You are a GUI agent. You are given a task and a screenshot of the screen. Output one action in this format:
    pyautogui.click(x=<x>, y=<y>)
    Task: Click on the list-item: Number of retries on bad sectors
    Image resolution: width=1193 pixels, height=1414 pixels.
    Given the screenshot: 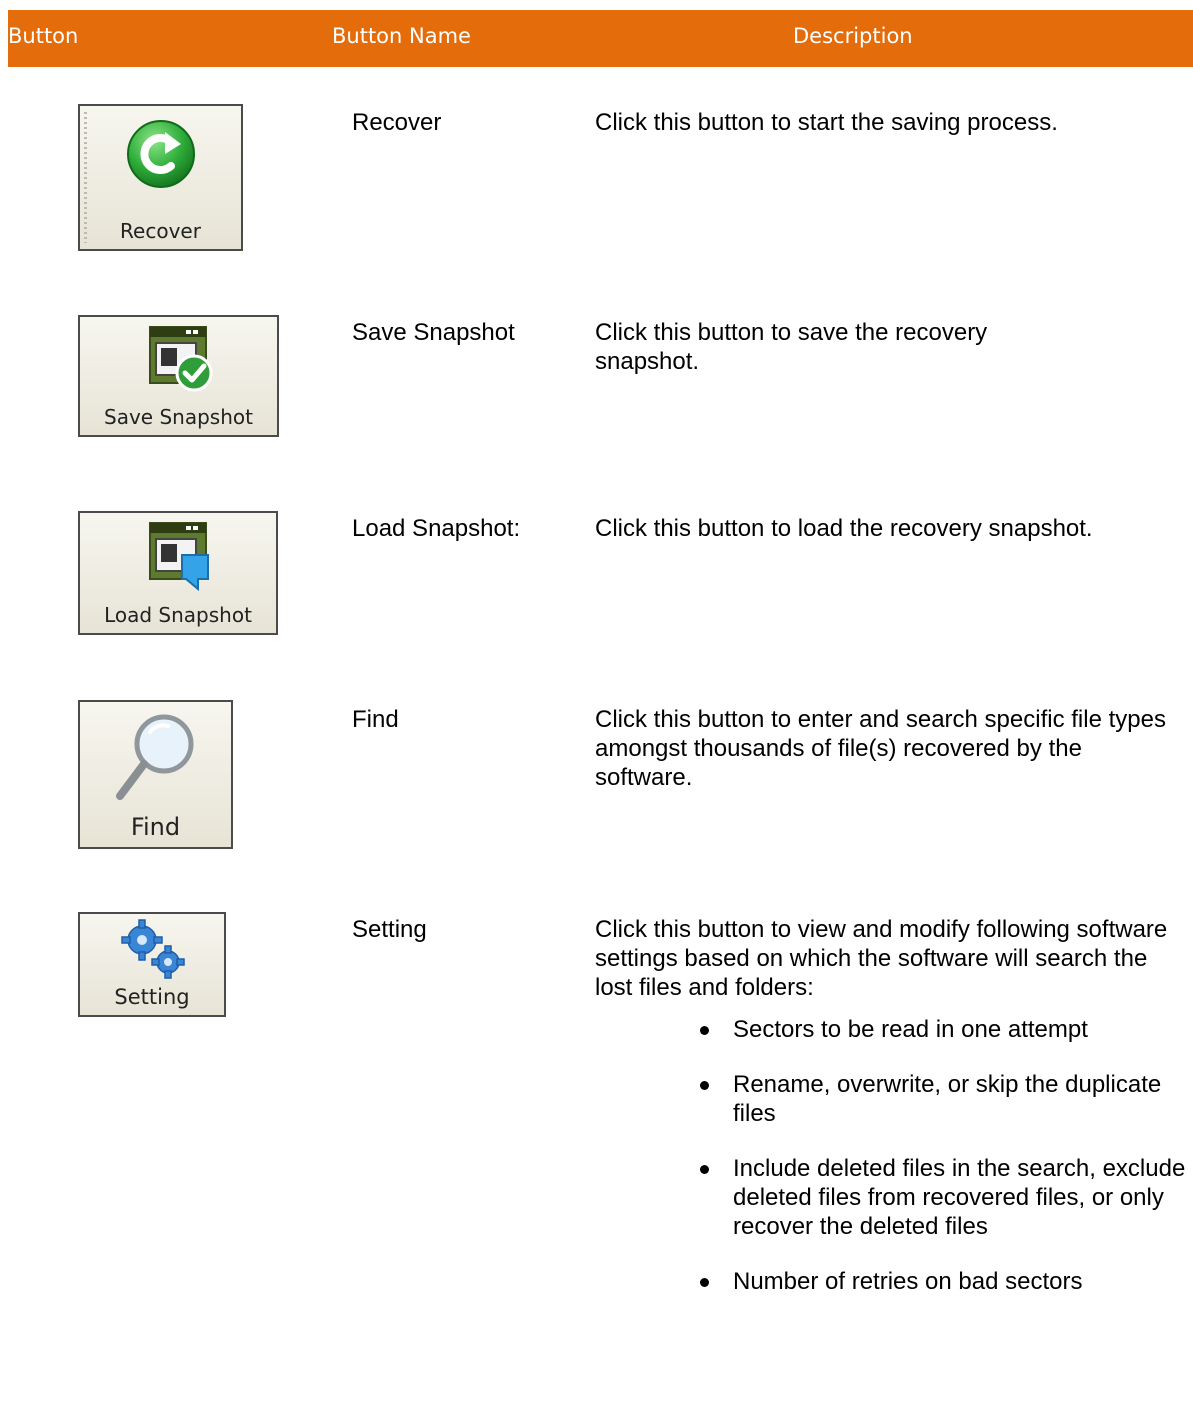 What is the action you would take?
    pyautogui.click(x=945, y=1281)
    